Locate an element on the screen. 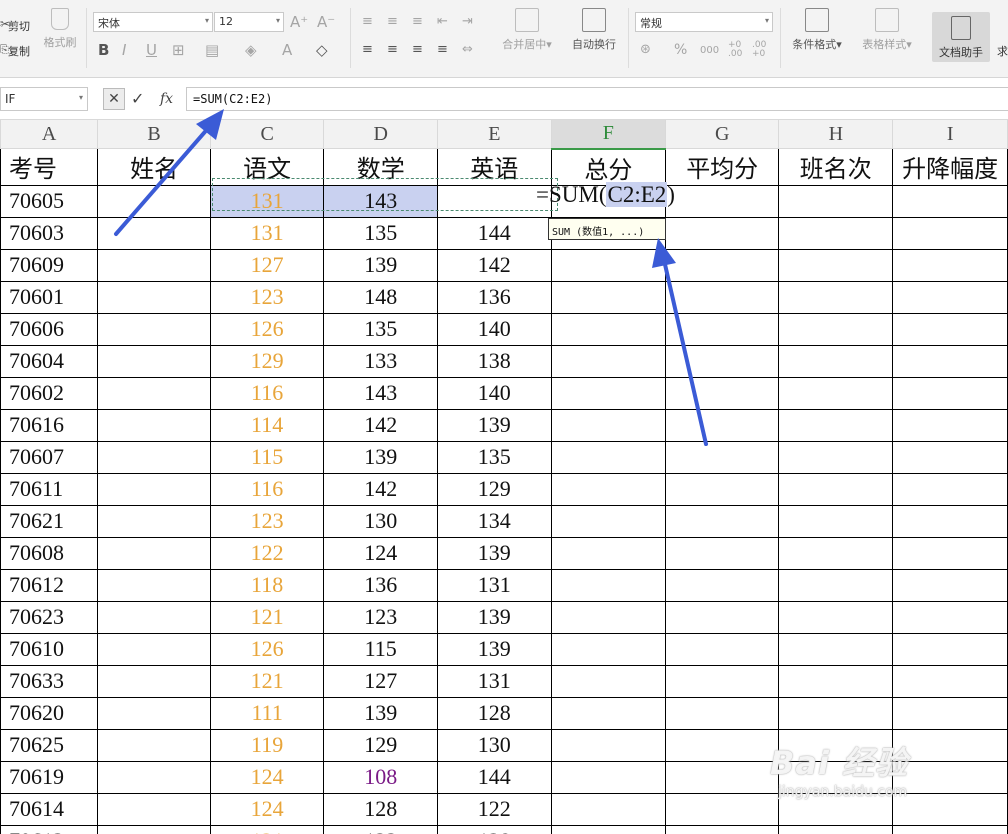 This screenshot has height=834, width=1008. math-score-cell: 123 is located at coordinates (381, 617).